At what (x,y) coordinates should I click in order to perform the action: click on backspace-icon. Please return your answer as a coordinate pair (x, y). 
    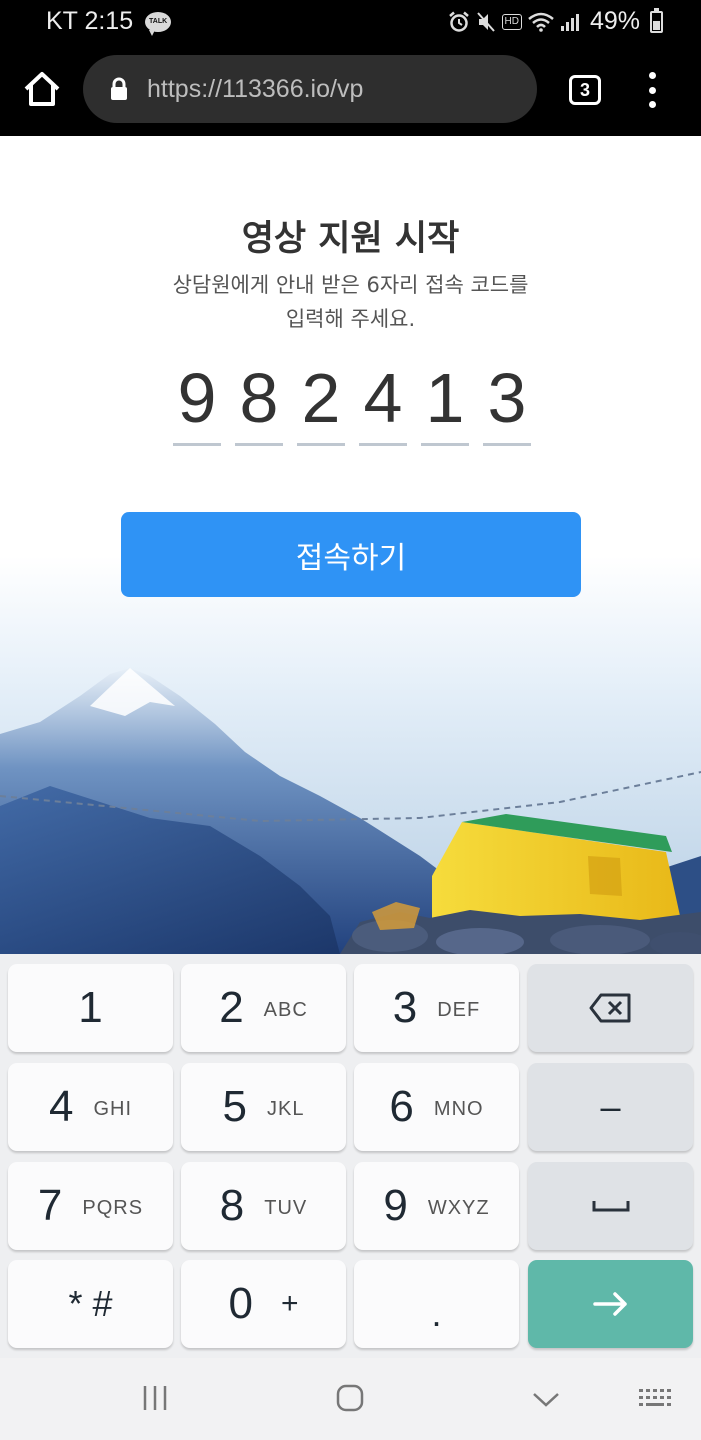
    Looking at the image, I should click on (609, 1008).